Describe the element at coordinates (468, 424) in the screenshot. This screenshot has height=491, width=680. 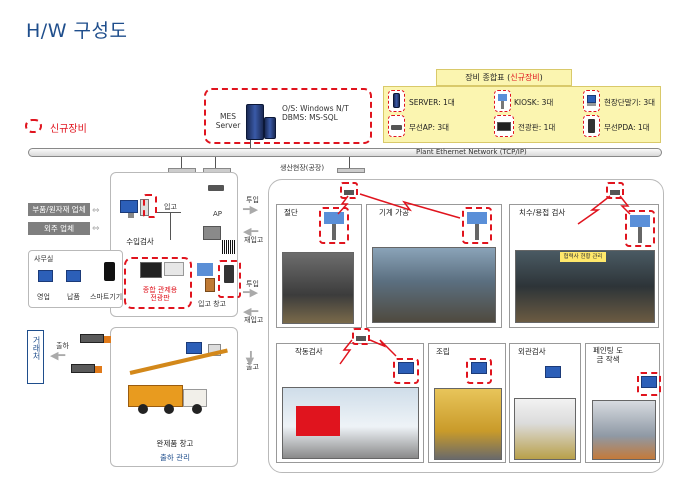
I see `assembly-photo` at that location.